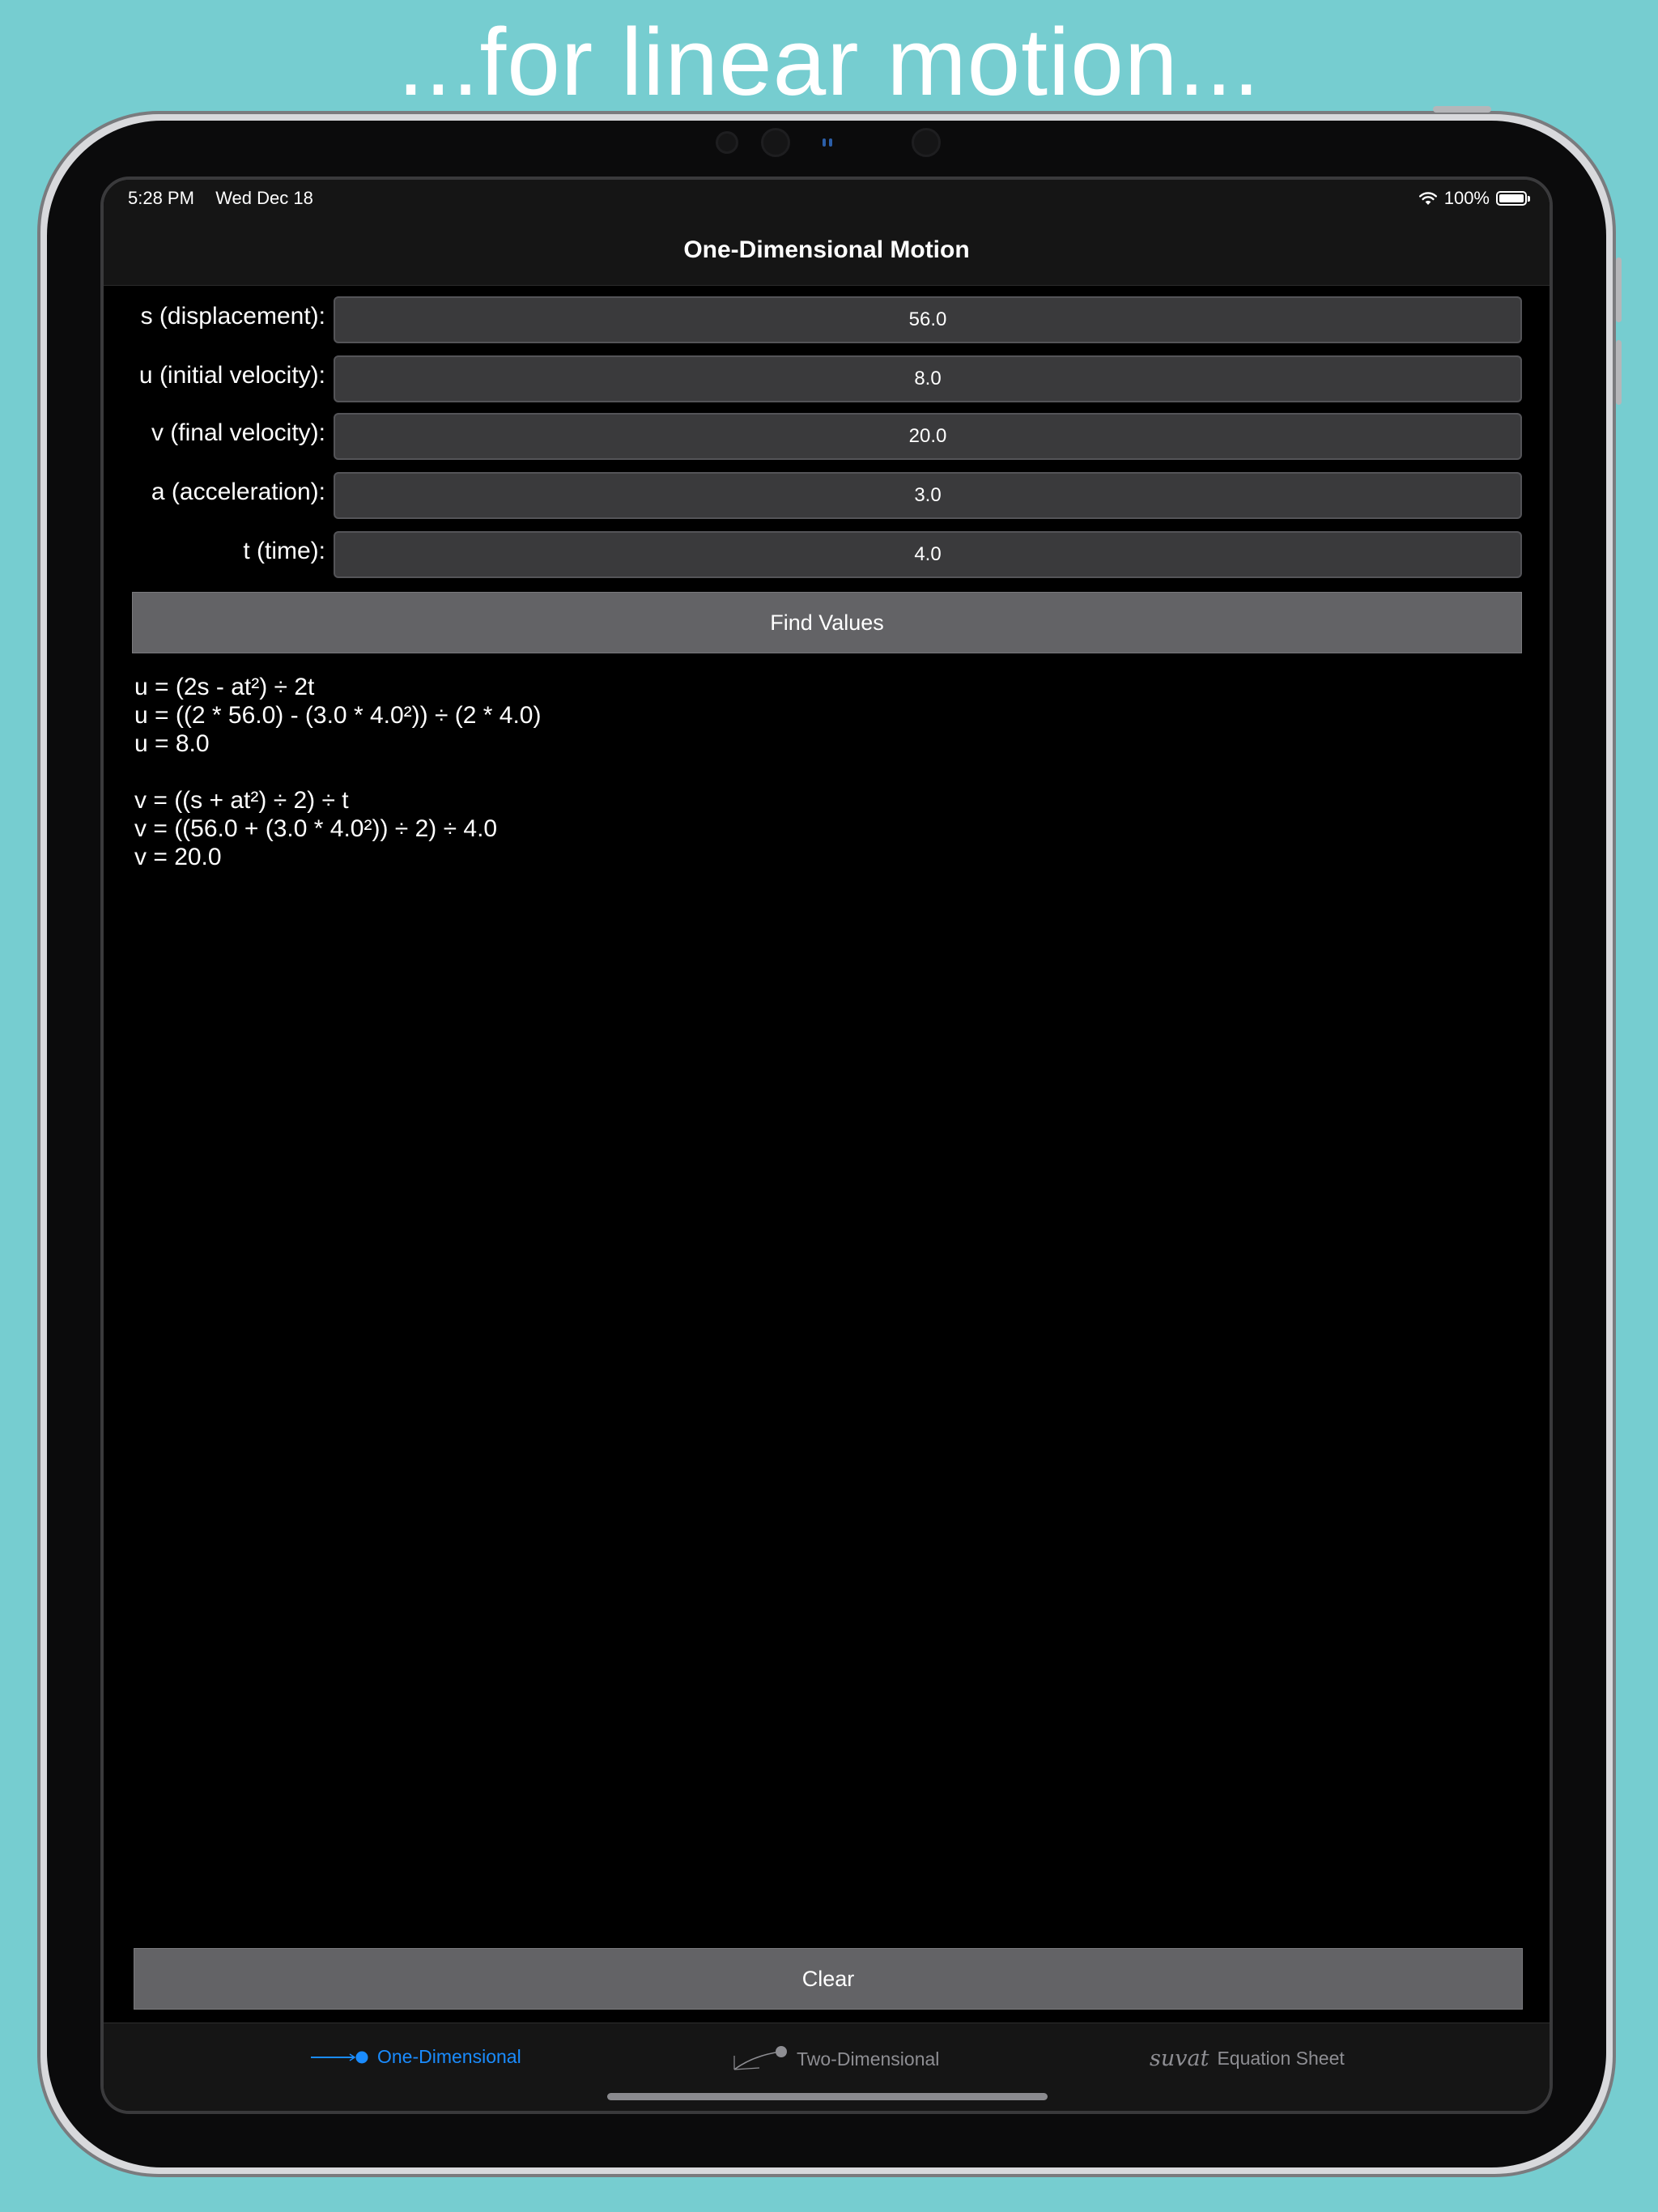 The width and height of the screenshot is (1658, 2212). I want to click on linear-arrow-icon, so click(339, 2057).